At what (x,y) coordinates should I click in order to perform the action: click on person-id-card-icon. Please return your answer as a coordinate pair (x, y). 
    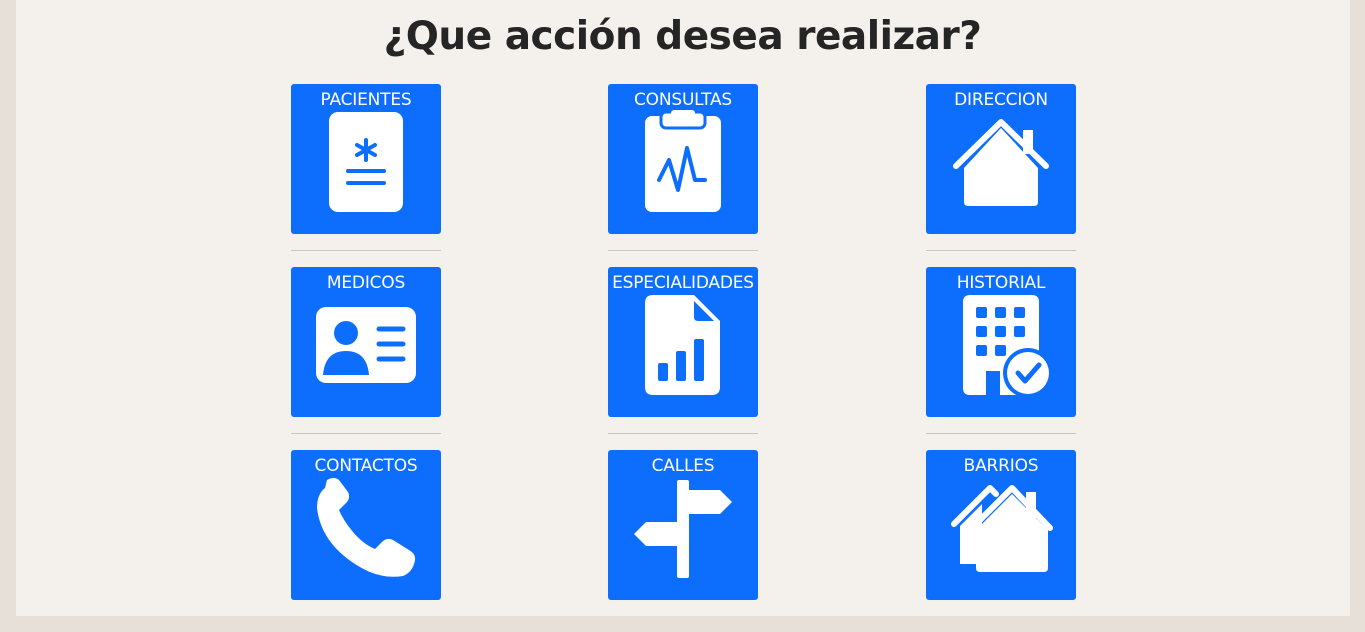
    Looking at the image, I should click on (366, 345).